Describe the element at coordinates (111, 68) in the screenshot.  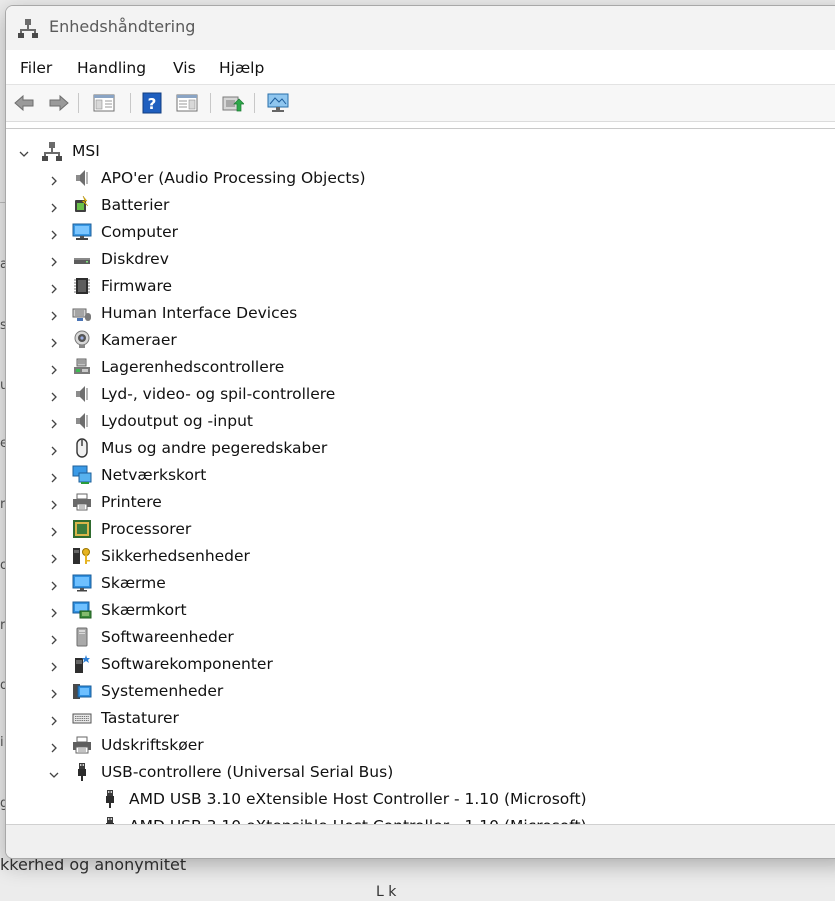
I see `menu-action: Handling` at that location.